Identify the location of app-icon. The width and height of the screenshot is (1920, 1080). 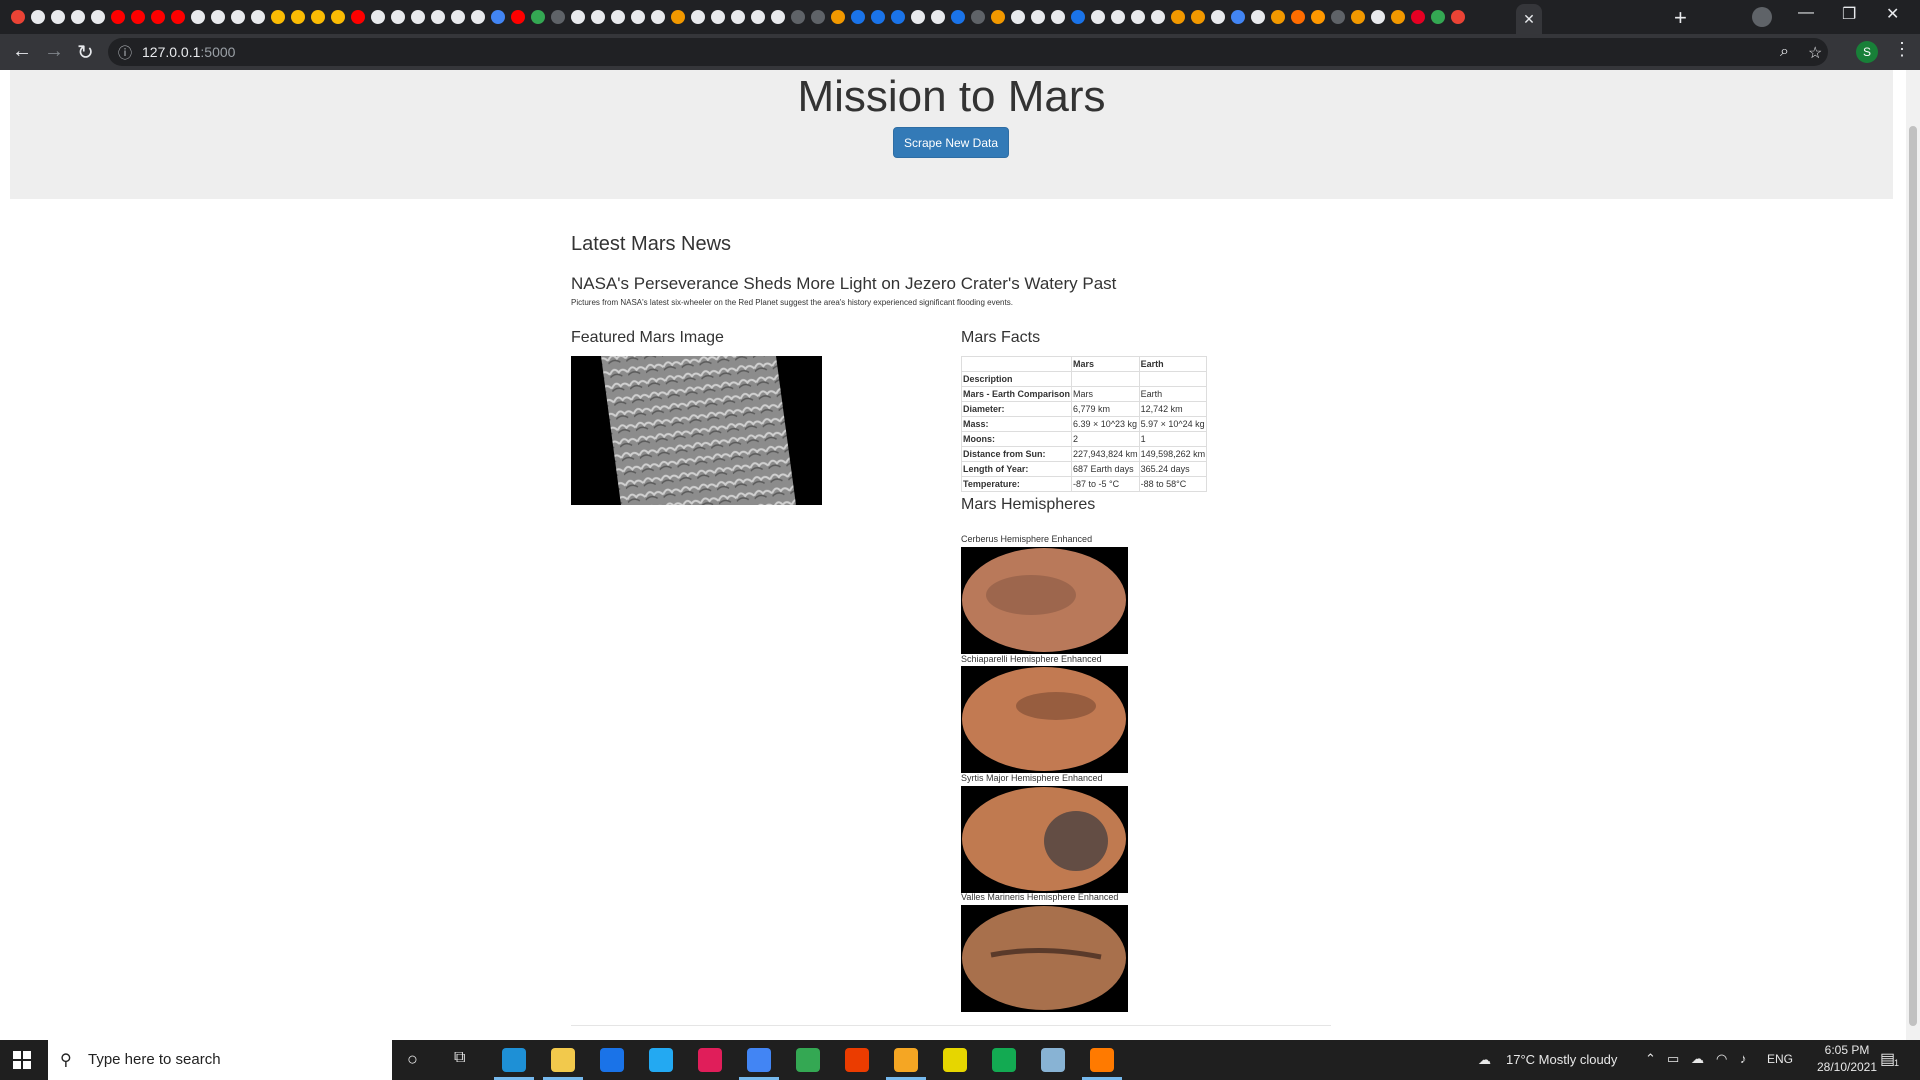
(1053, 1060).